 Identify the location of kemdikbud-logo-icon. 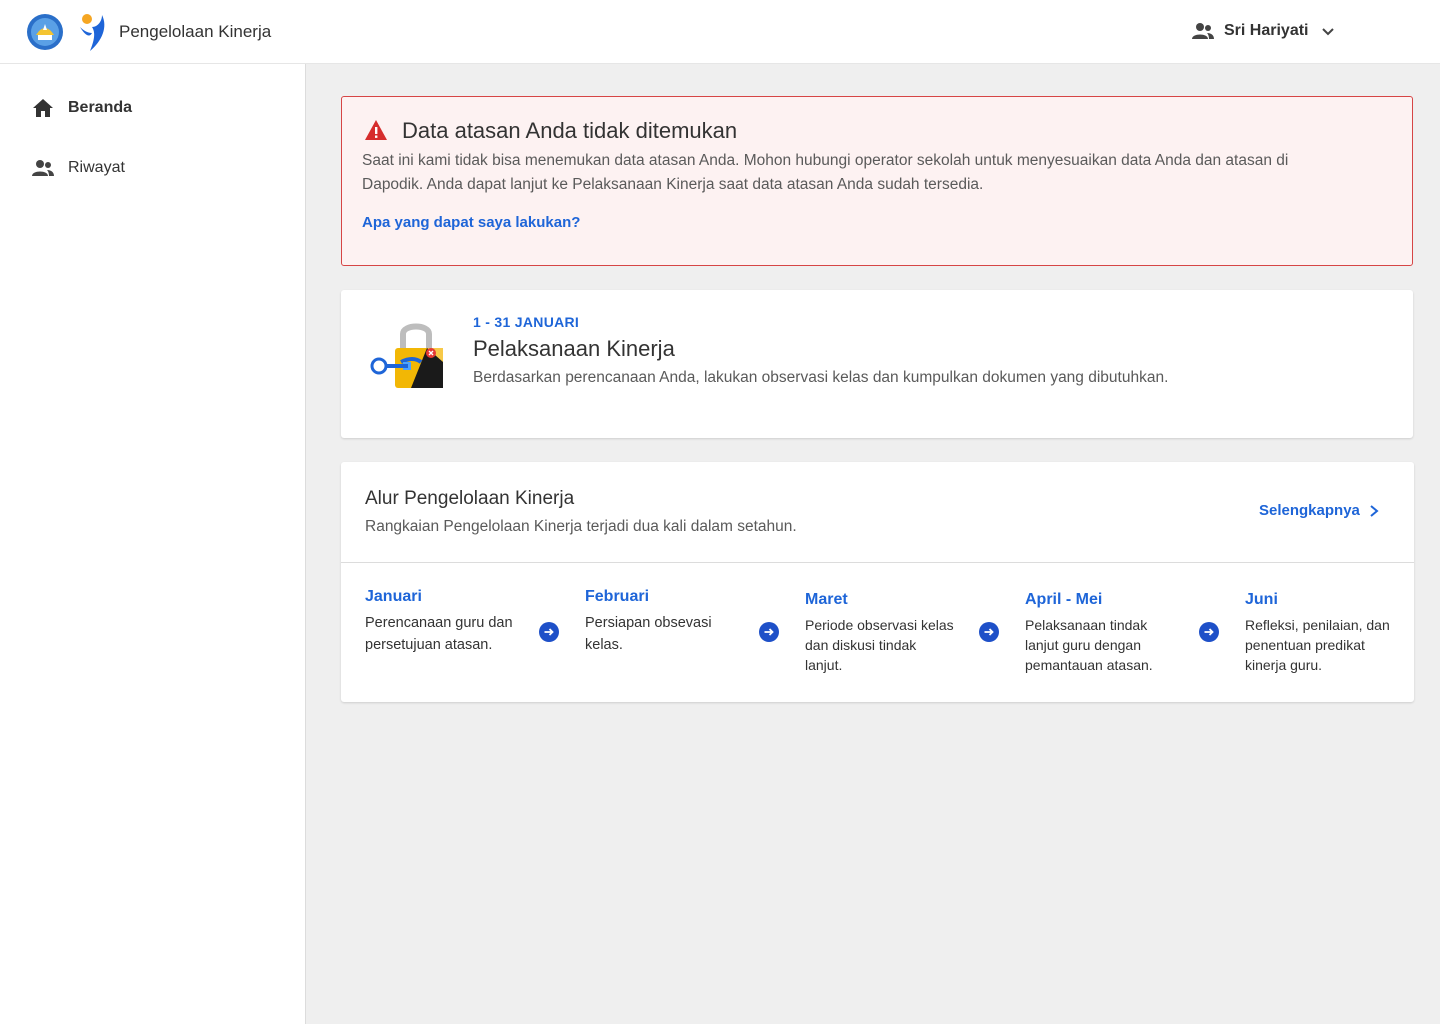
(45, 32).